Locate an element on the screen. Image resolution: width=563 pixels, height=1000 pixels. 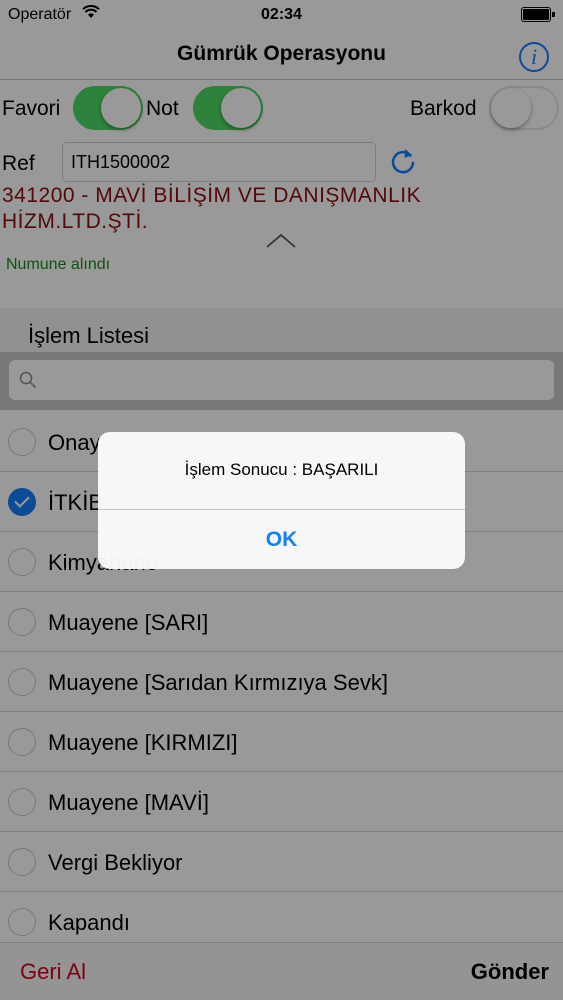
result-alert: İşlem Sonucu : BAŞARILI OK is located at coordinates (281, 500).